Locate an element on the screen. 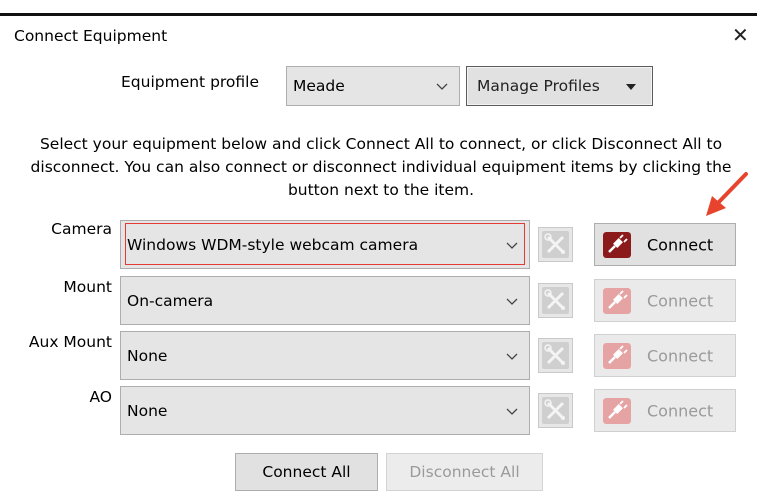 The width and height of the screenshot is (757, 493). manage-profiles-button: Manage Profiles is located at coordinates (559, 86).